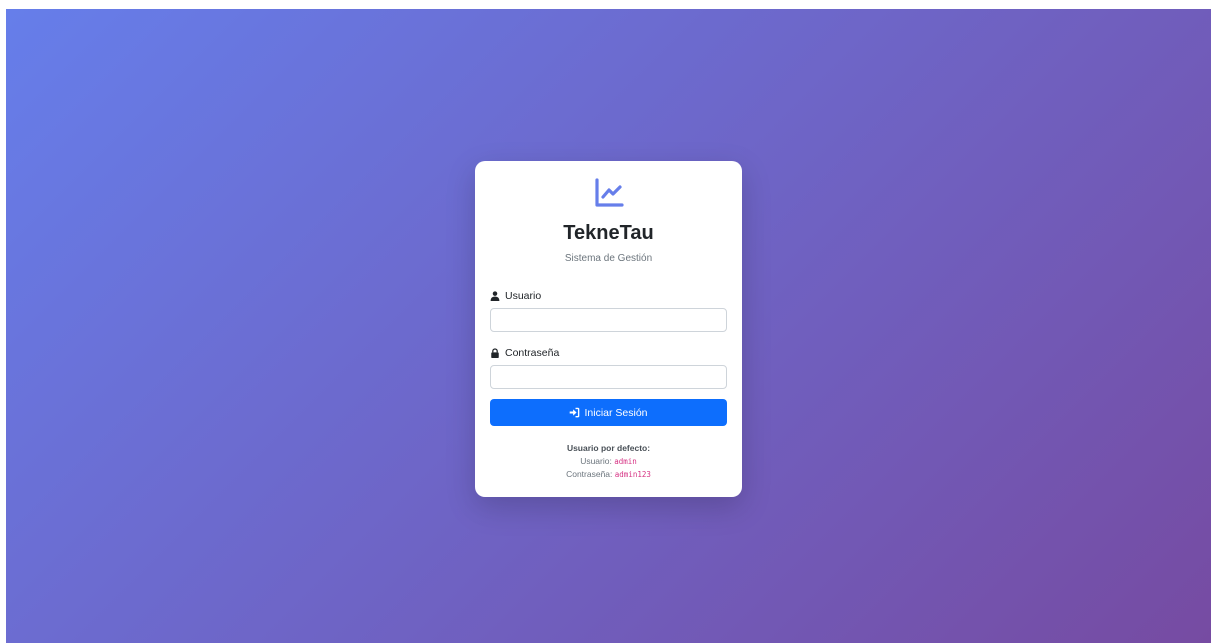 The height and width of the screenshot is (643, 1211). What do you see at coordinates (596, 461) in the screenshot?
I see `default-username-label: Usuario:` at bounding box center [596, 461].